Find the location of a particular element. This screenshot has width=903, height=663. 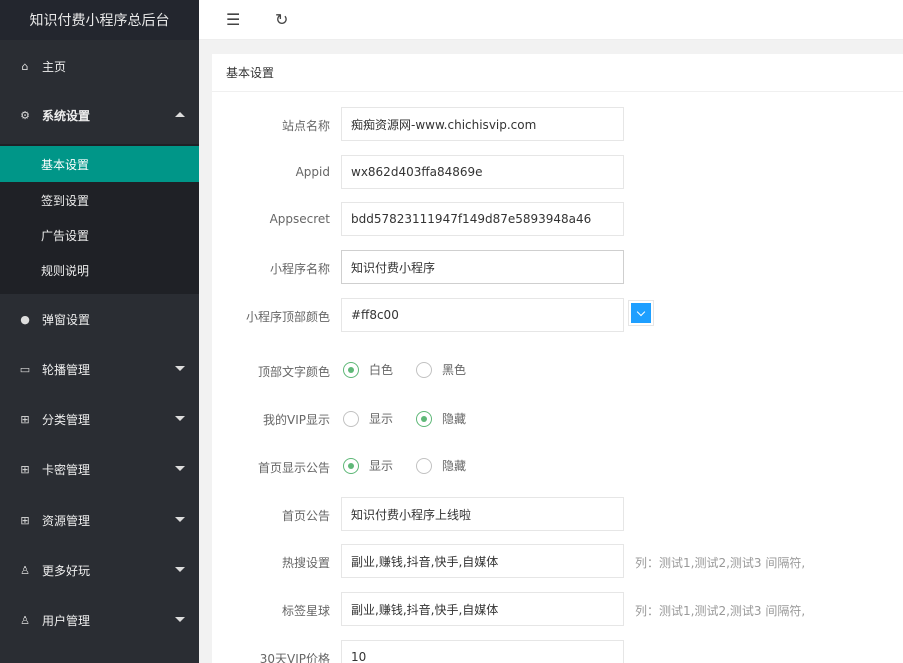

appsecret-input: bdd57823111947f149d87e5893948a46 is located at coordinates (482, 219).